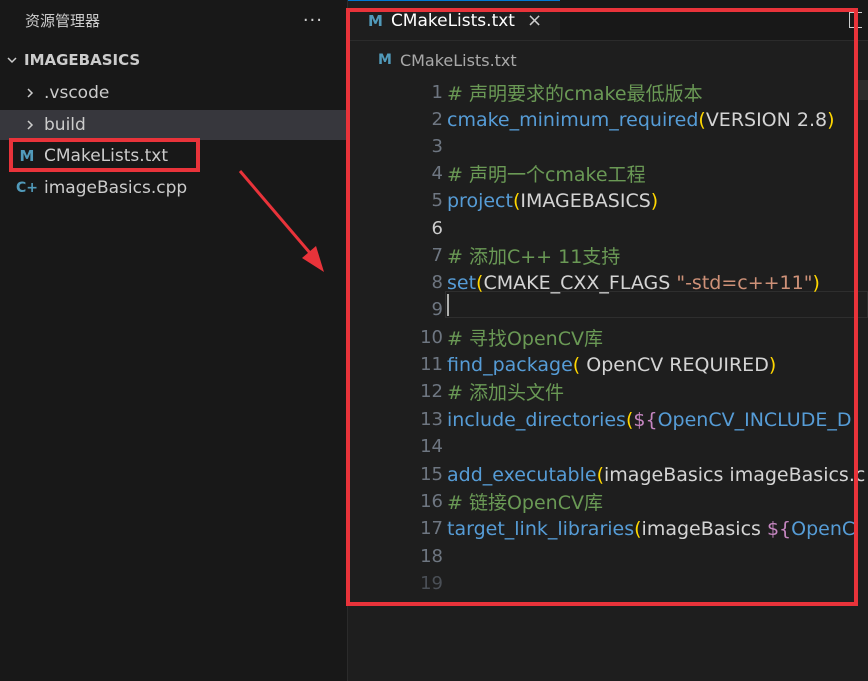 This screenshot has width=868, height=681. What do you see at coordinates (173, 125) in the screenshot?
I see `tree-item-build: build` at bounding box center [173, 125].